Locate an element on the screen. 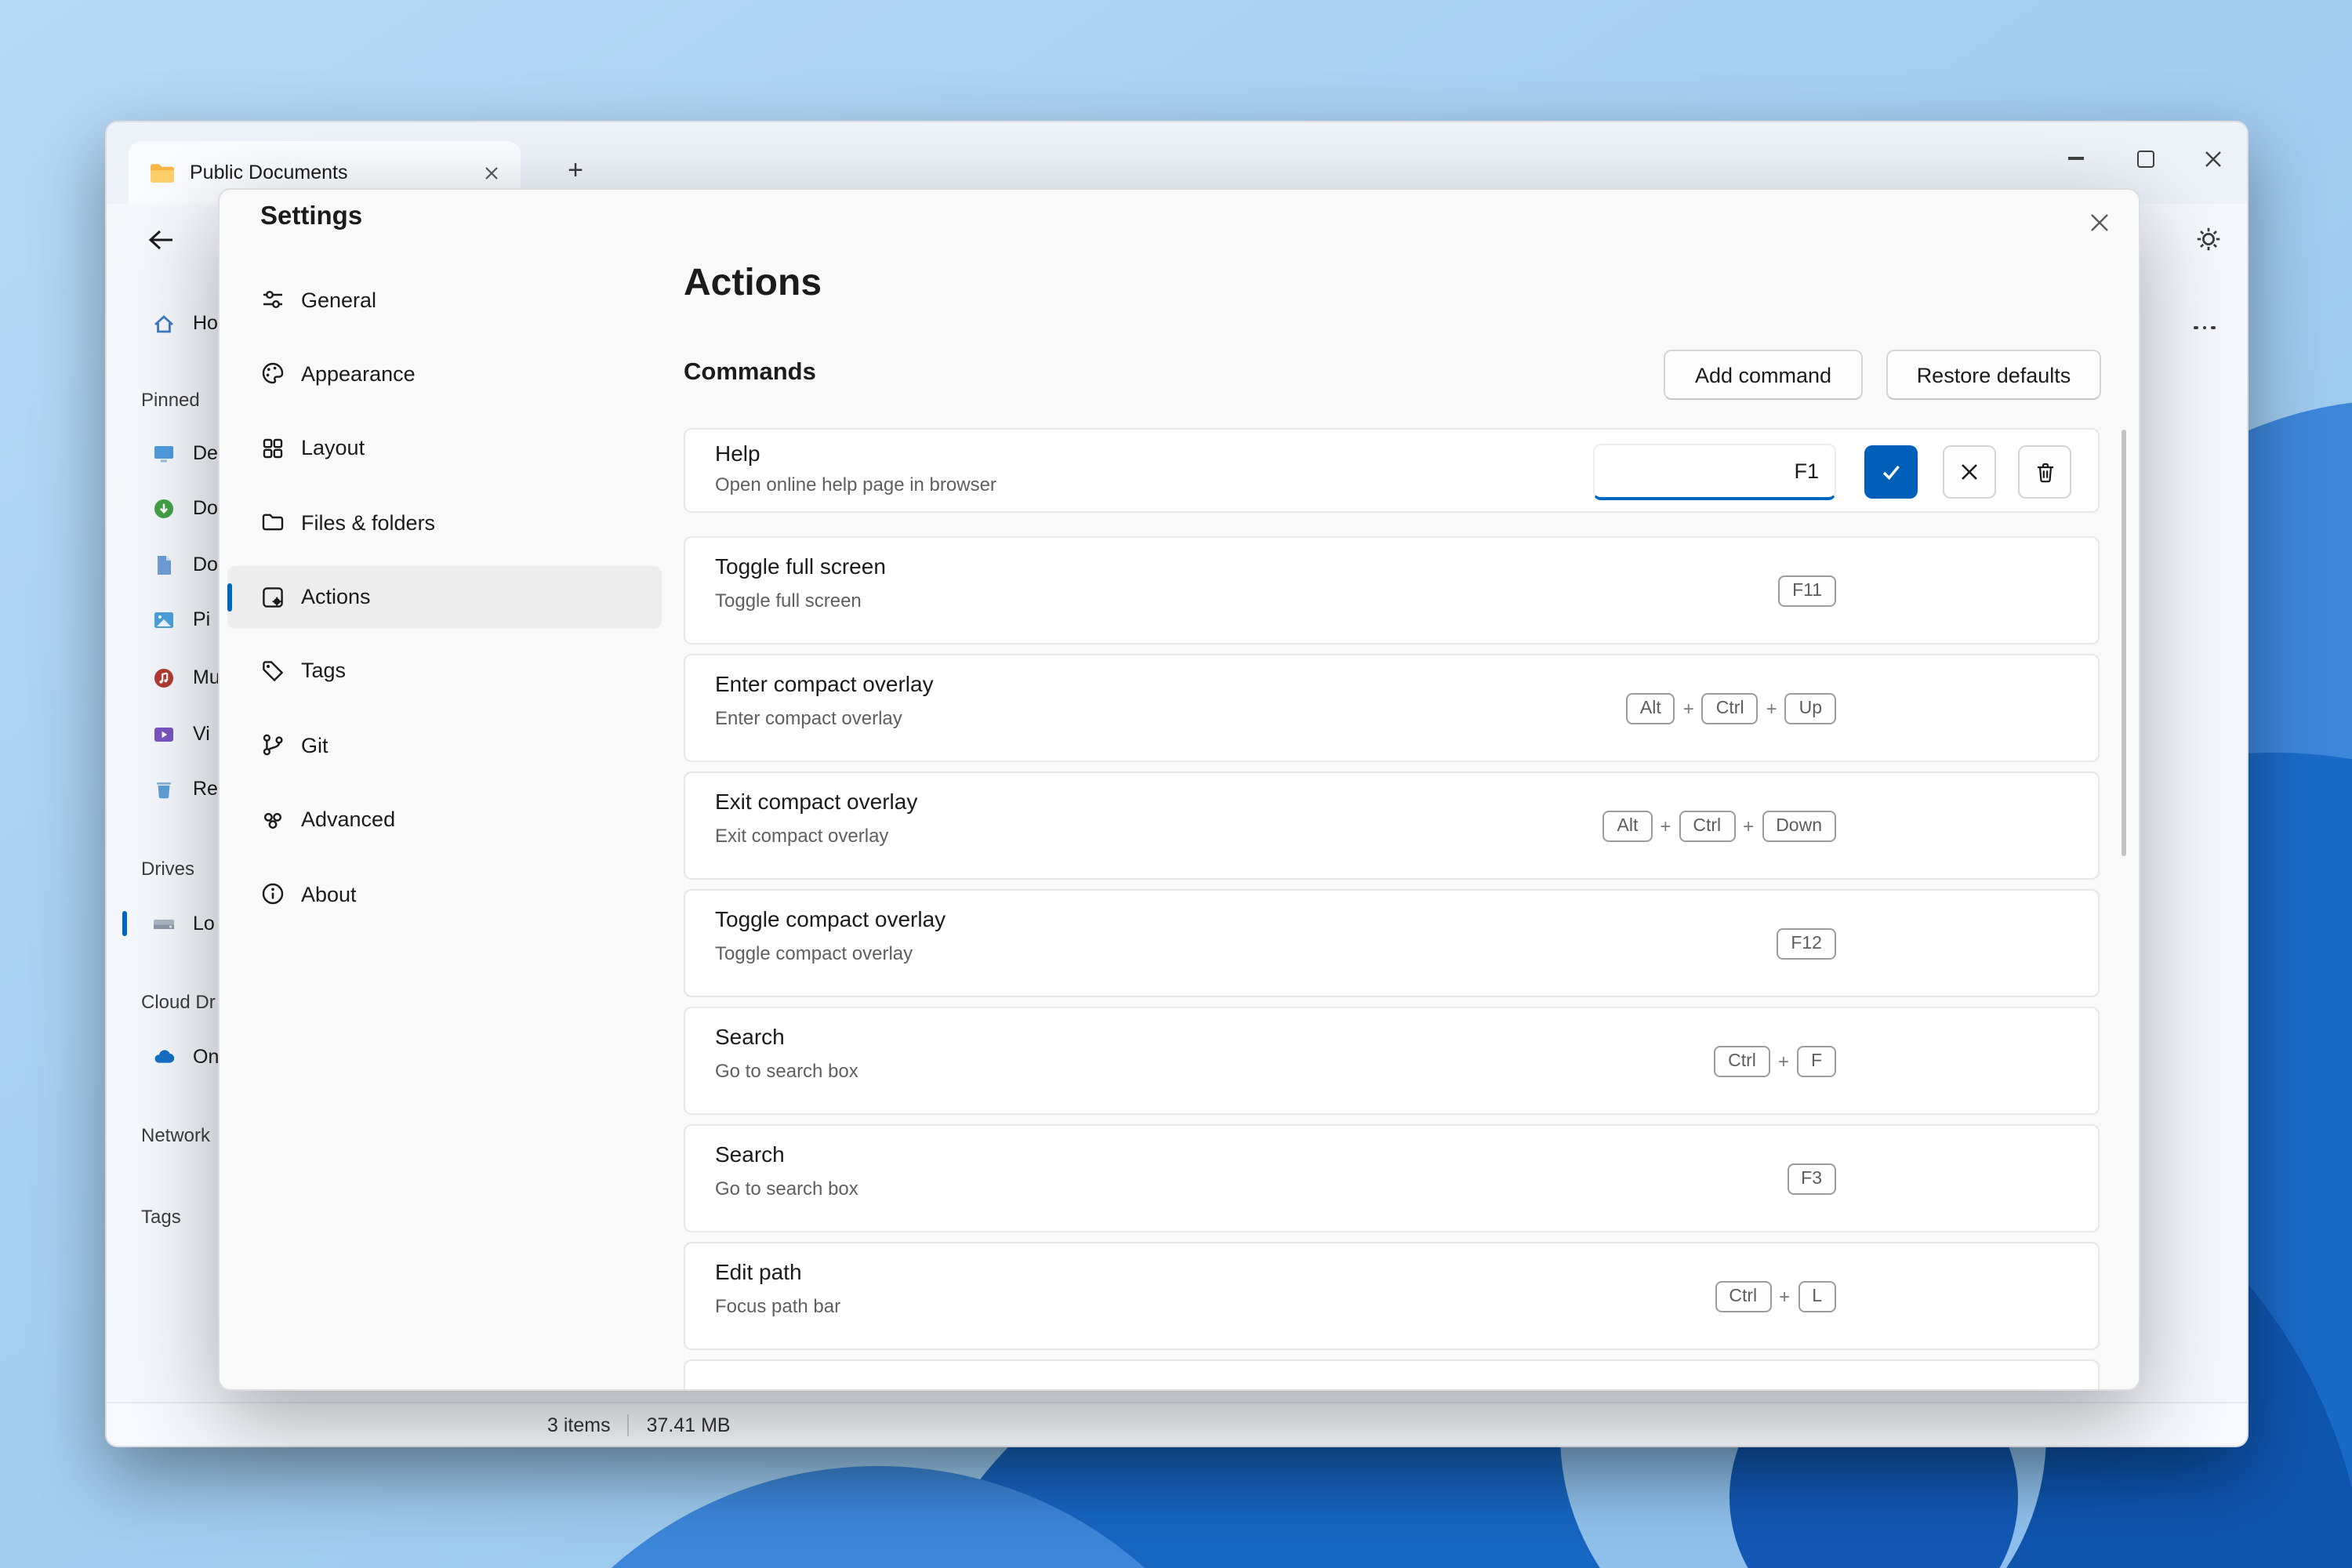  key-chip: F12 is located at coordinates (1806, 943).